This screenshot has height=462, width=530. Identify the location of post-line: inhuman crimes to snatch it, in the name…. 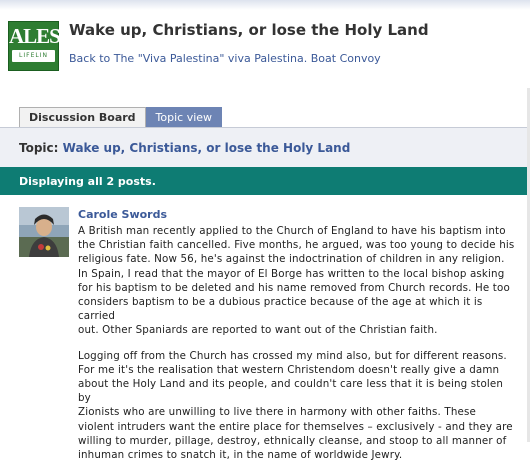
(240, 455).